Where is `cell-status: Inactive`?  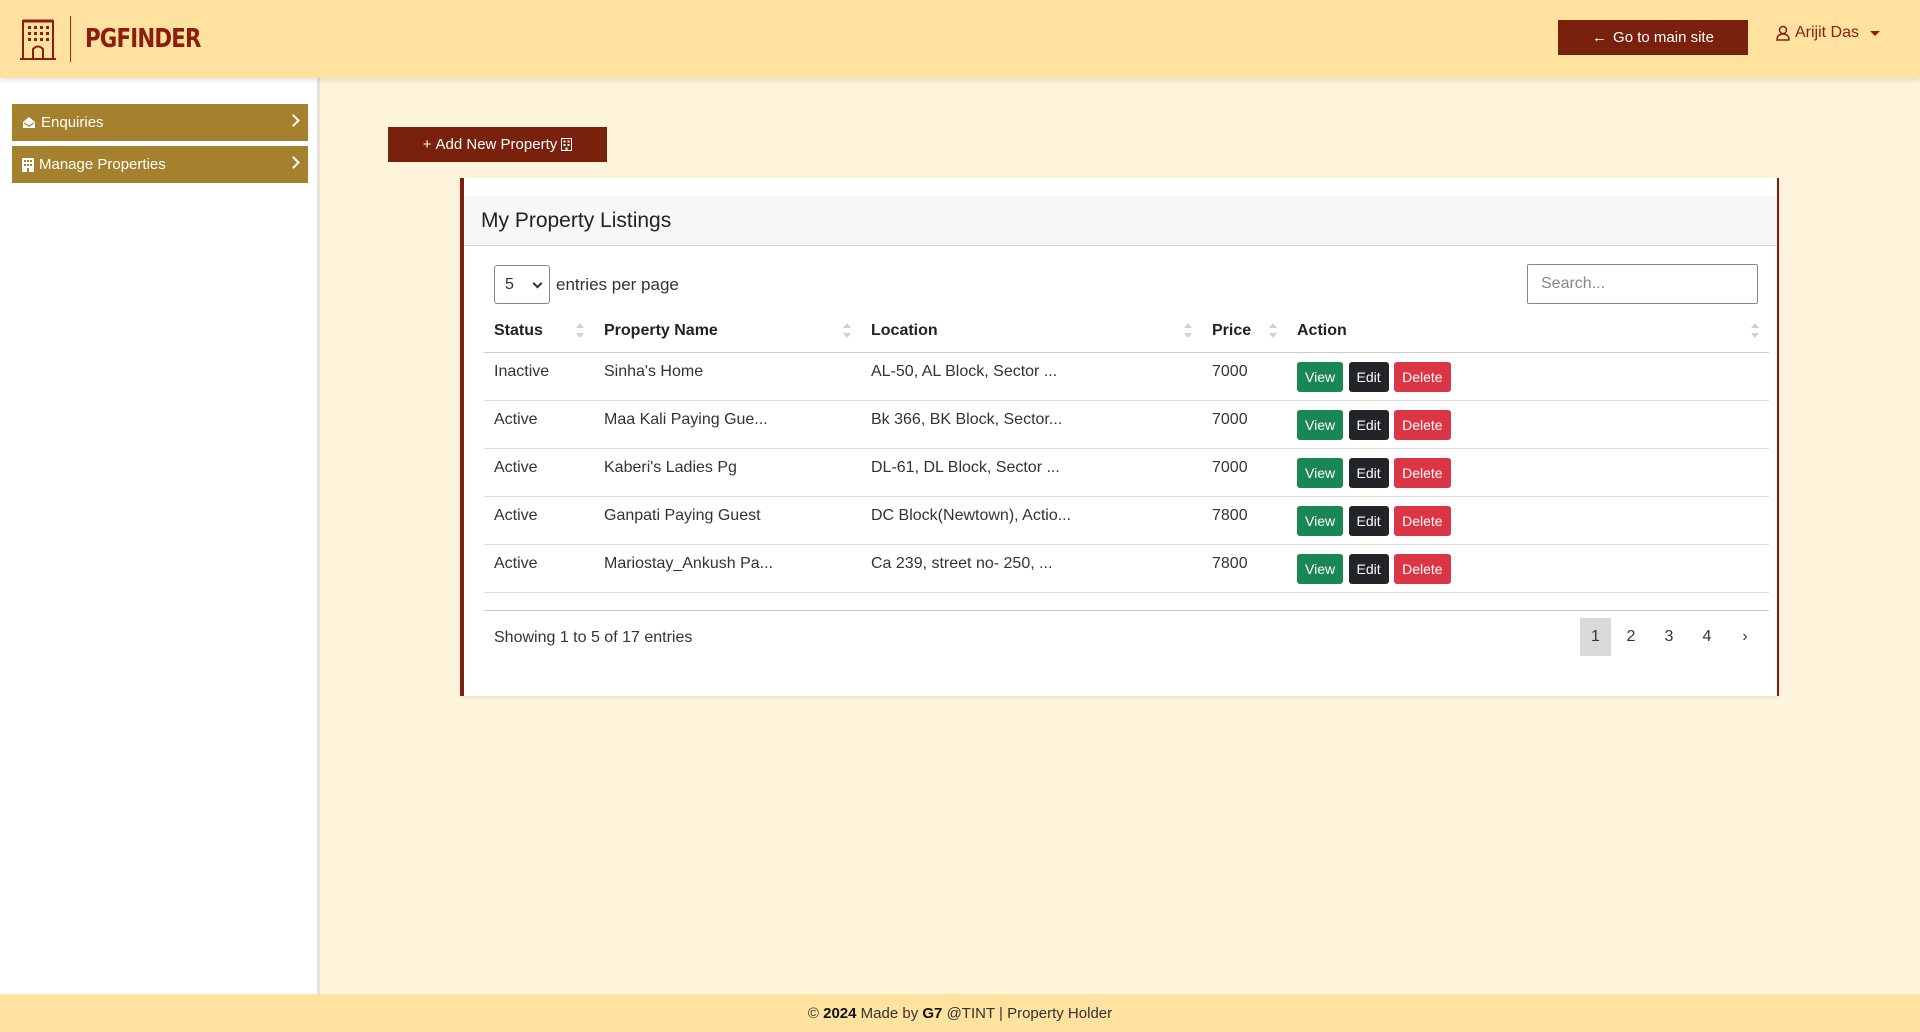 cell-status: Inactive is located at coordinates (539, 376).